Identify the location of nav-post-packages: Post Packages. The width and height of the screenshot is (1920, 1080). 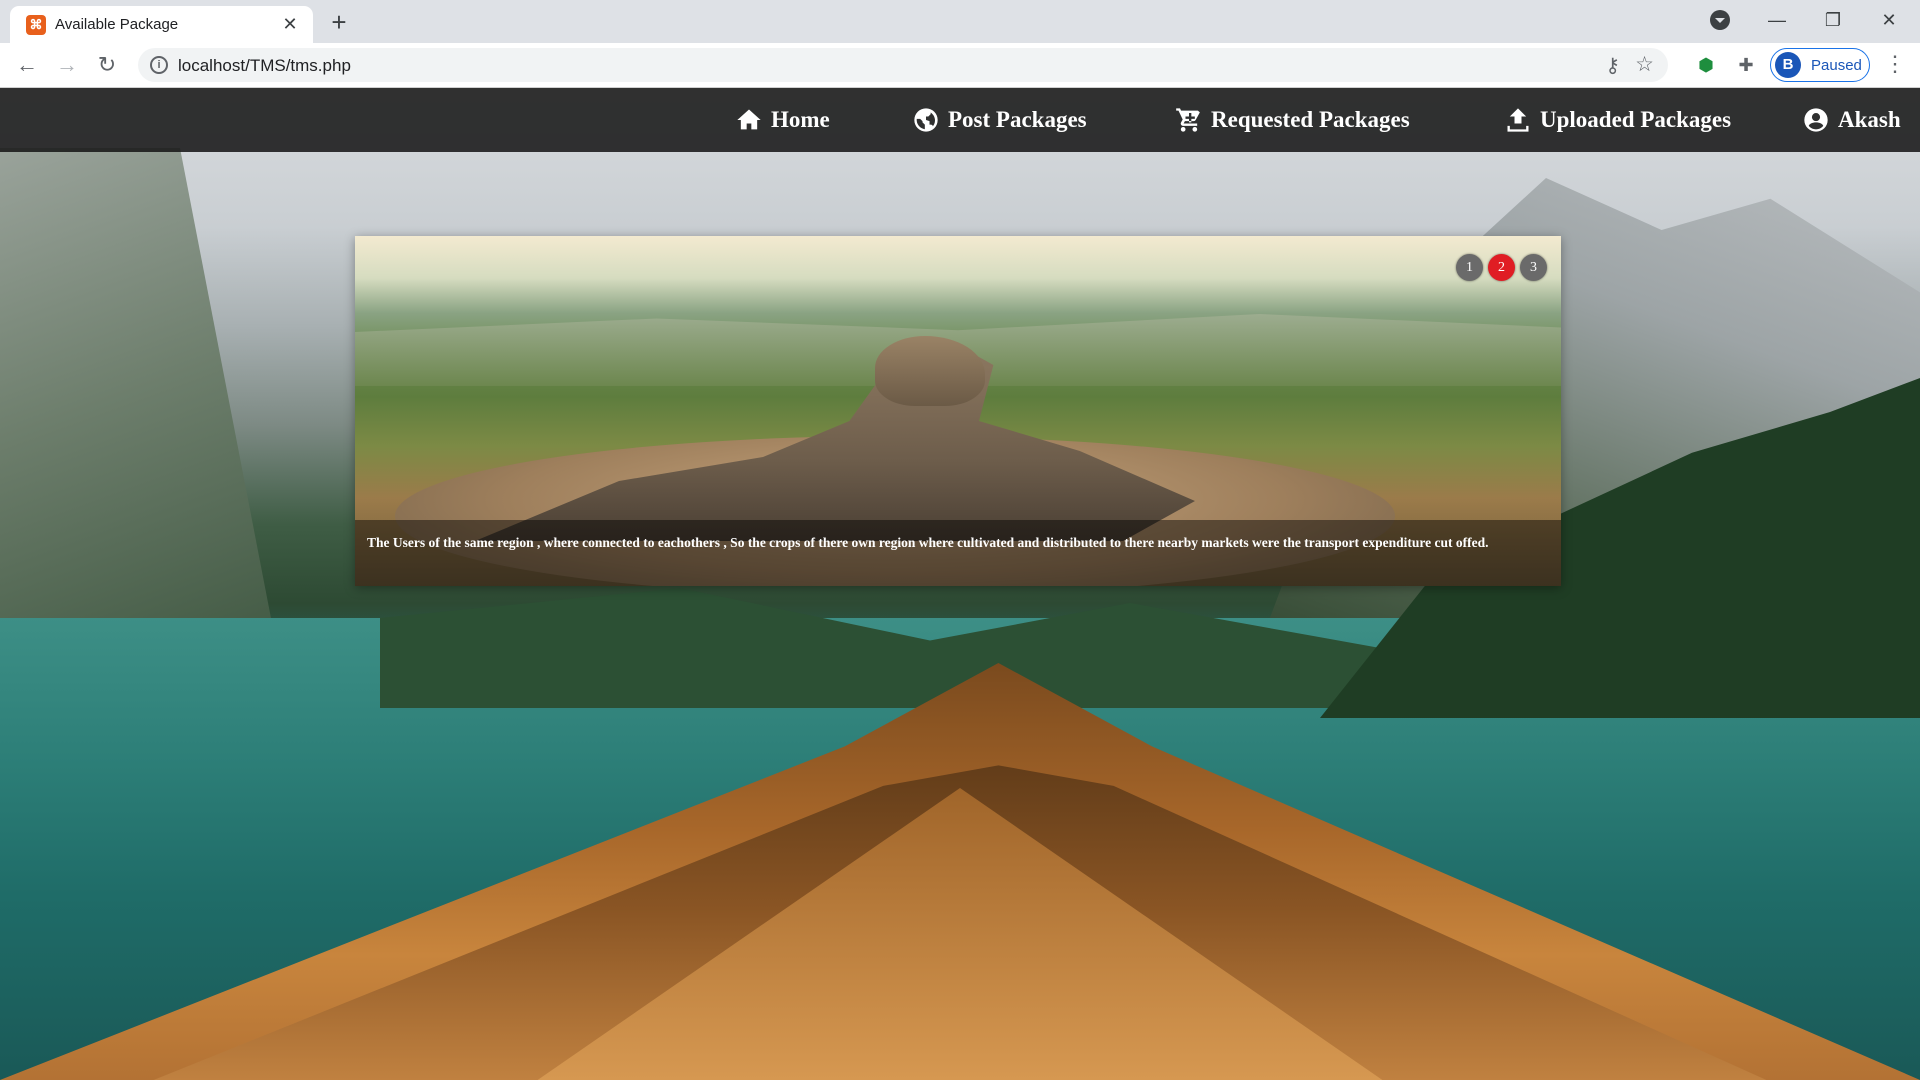
(999, 120).